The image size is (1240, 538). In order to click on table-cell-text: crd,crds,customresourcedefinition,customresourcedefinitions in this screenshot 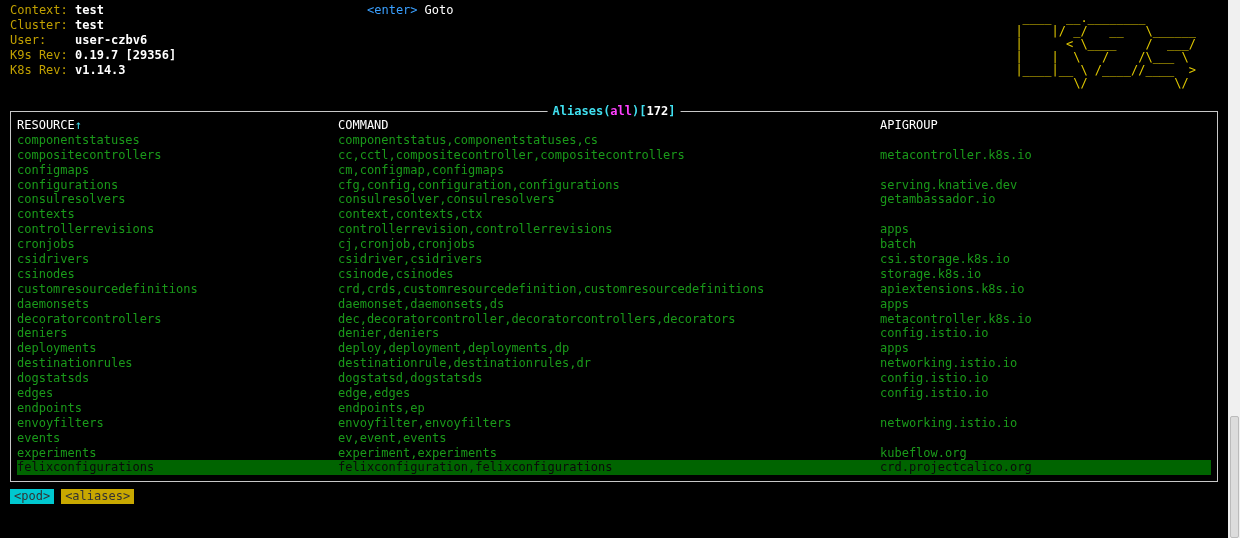, I will do `click(552, 289)`.